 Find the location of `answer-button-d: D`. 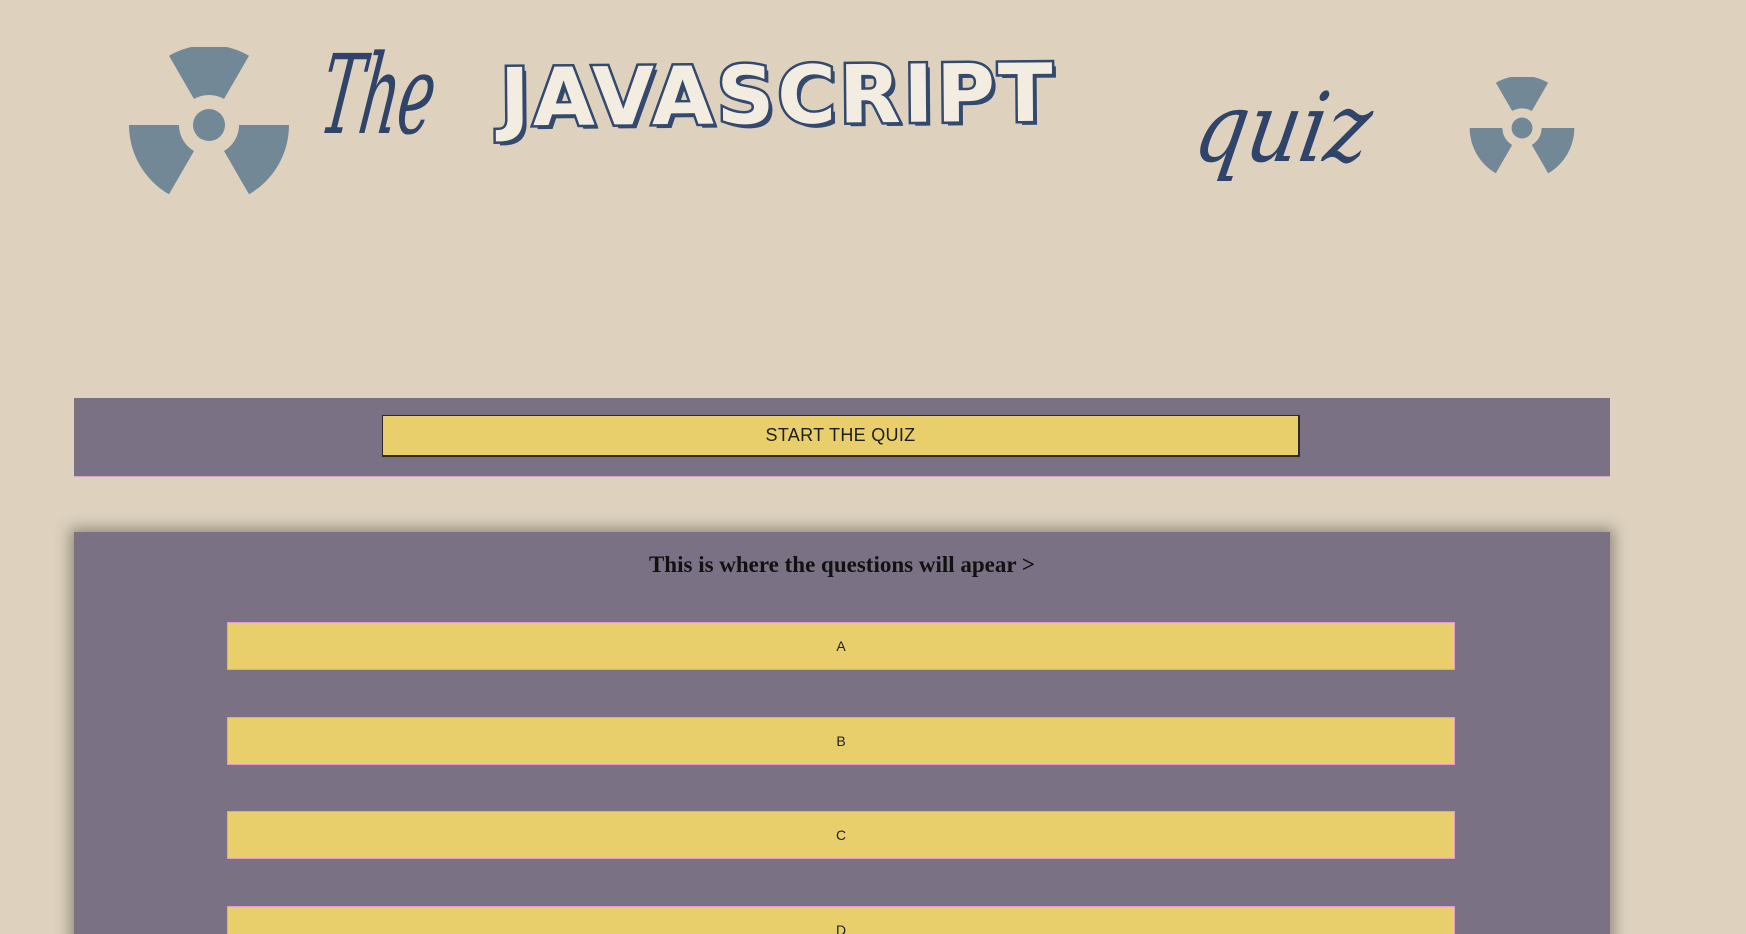

answer-button-d: D is located at coordinates (841, 920).